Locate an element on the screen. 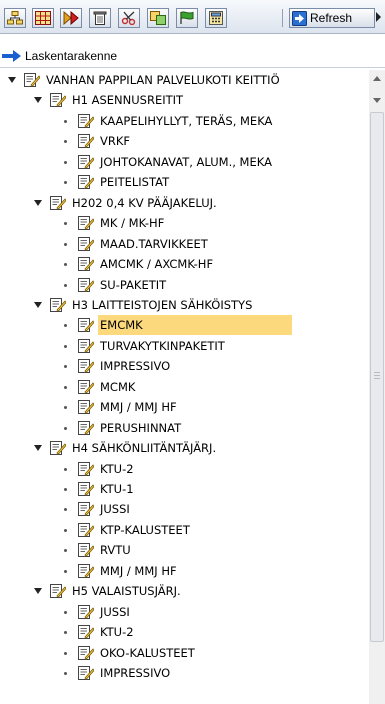  tree-row-label: KAAPELIHYLLYT, TERÄS, MEKA is located at coordinates (186, 121).